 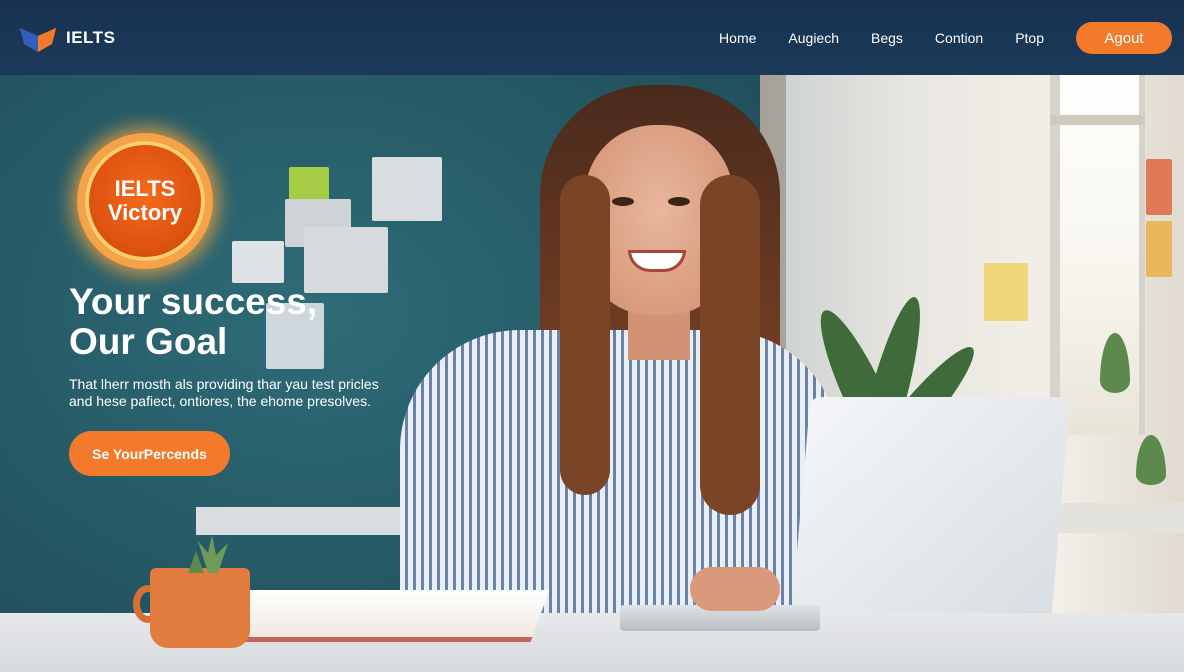 I want to click on open-book, so click(x=390, y=616).